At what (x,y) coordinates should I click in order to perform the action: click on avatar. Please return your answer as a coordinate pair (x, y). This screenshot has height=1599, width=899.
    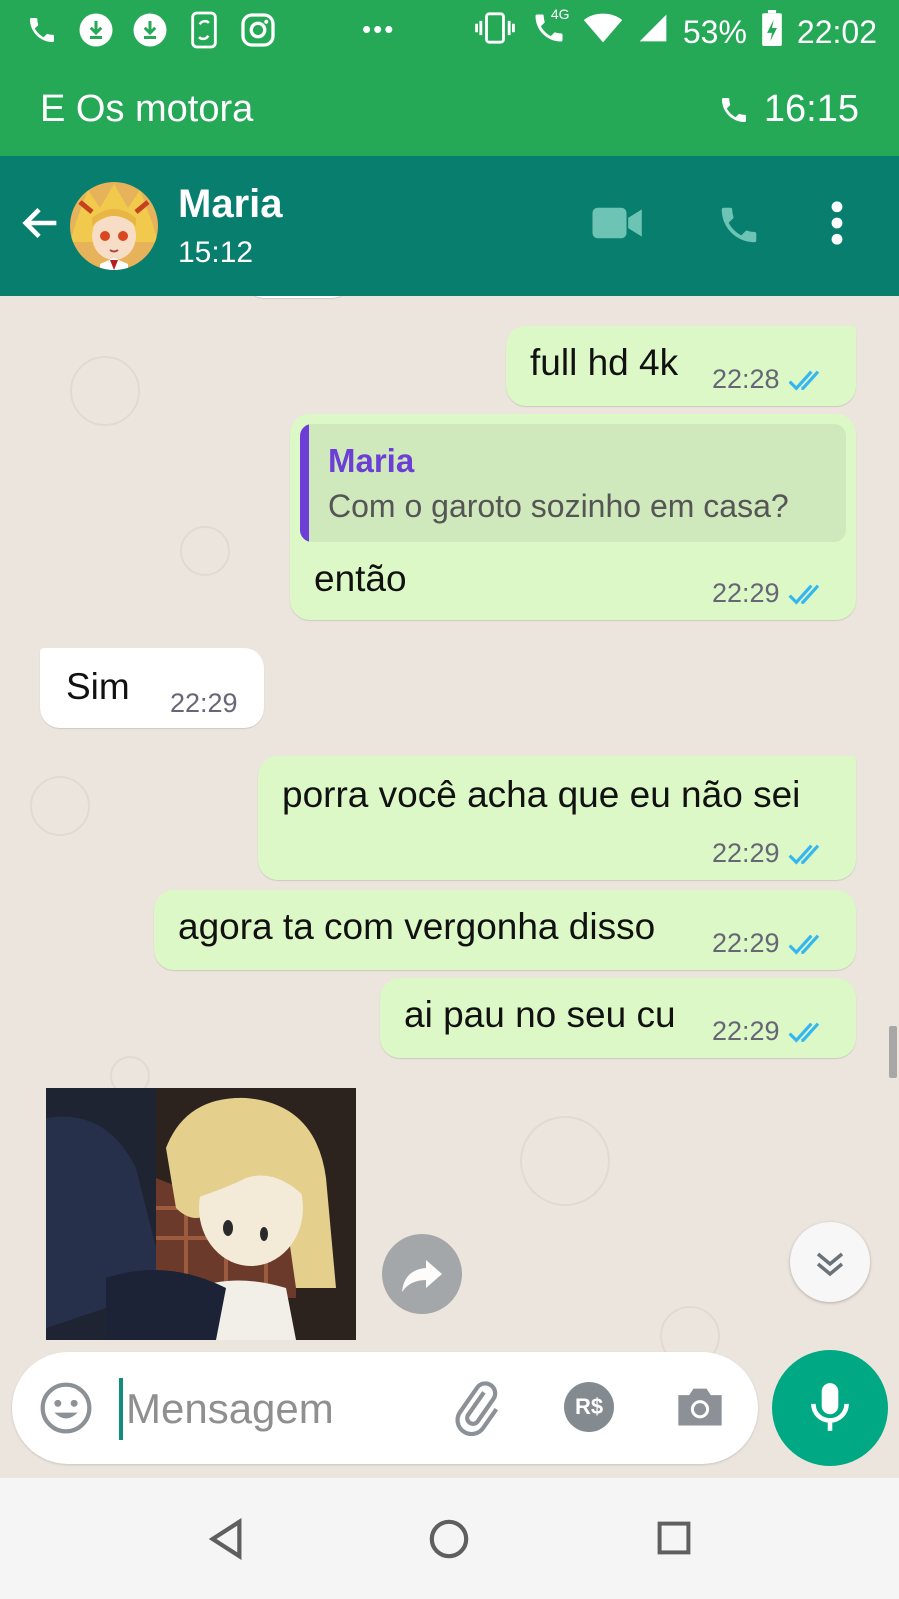
    Looking at the image, I should click on (114, 226).